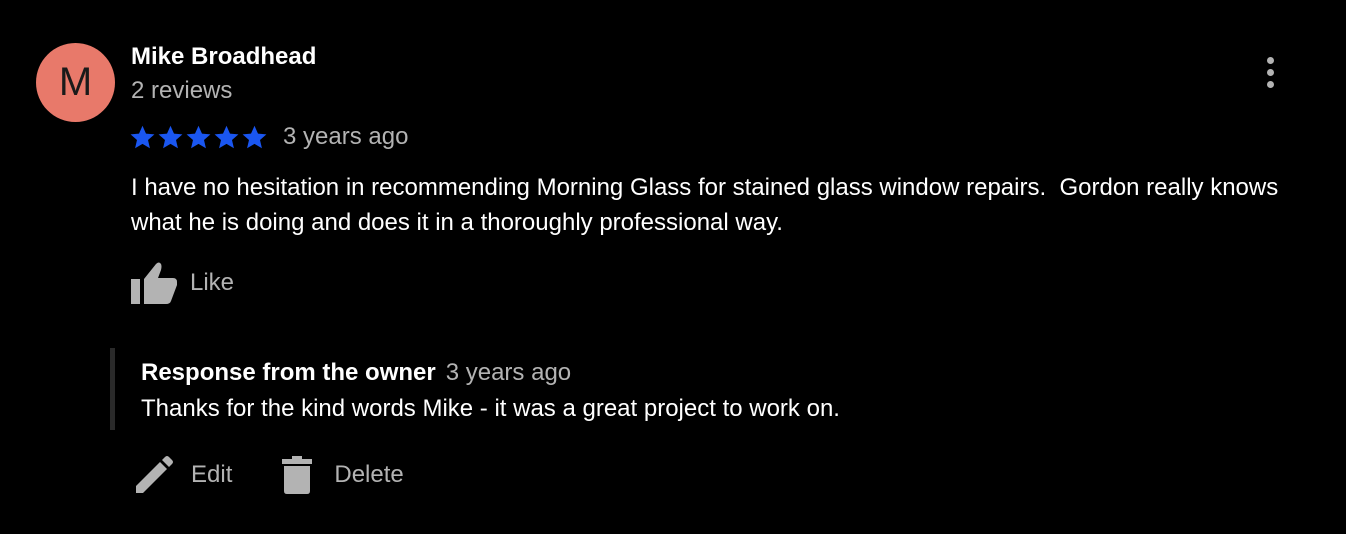 This screenshot has width=1346, height=534. What do you see at coordinates (212, 282) in the screenshot?
I see `like-label: Like` at bounding box center [212, 282].